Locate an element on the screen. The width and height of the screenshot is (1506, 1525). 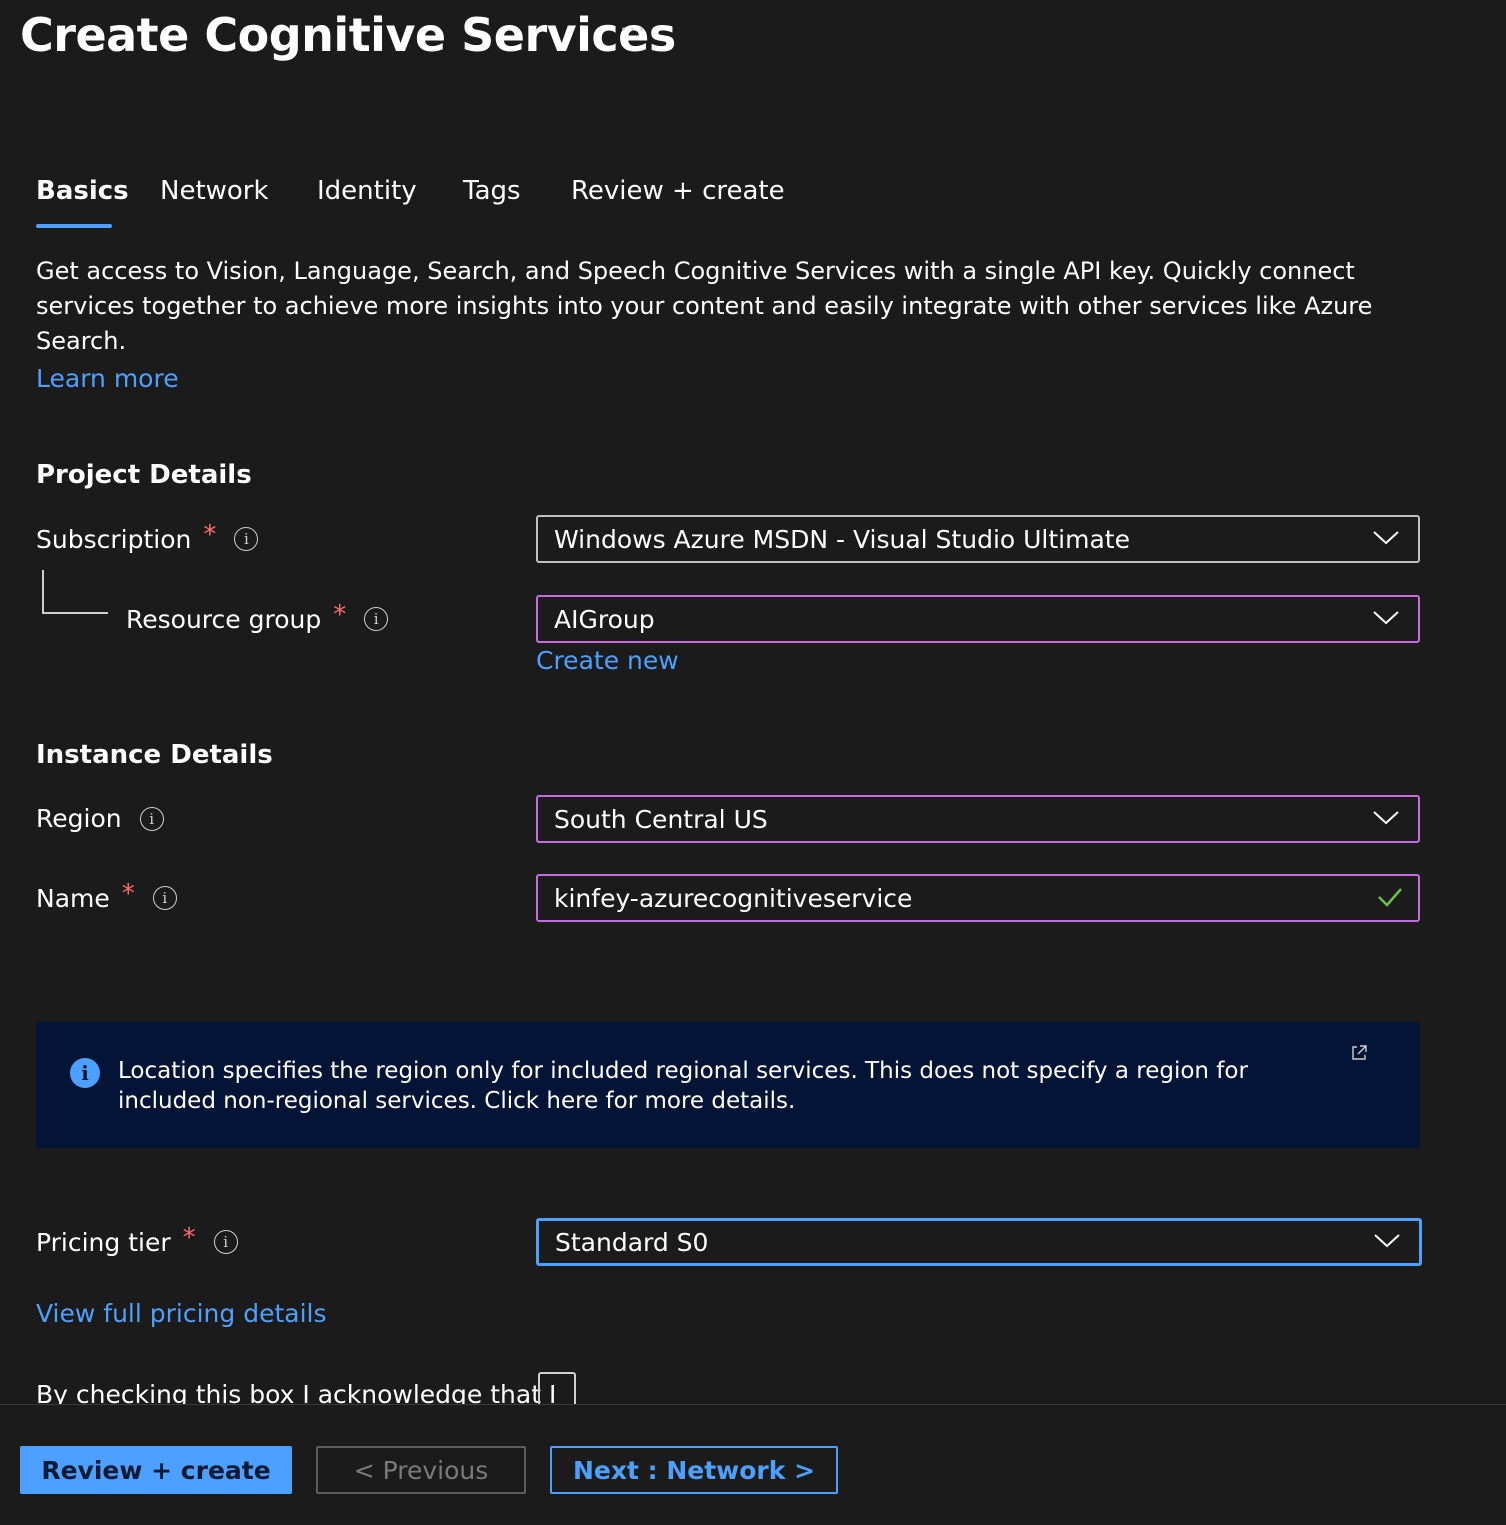
subscription-label-text: Subscription is located at coordinates (114, 539).